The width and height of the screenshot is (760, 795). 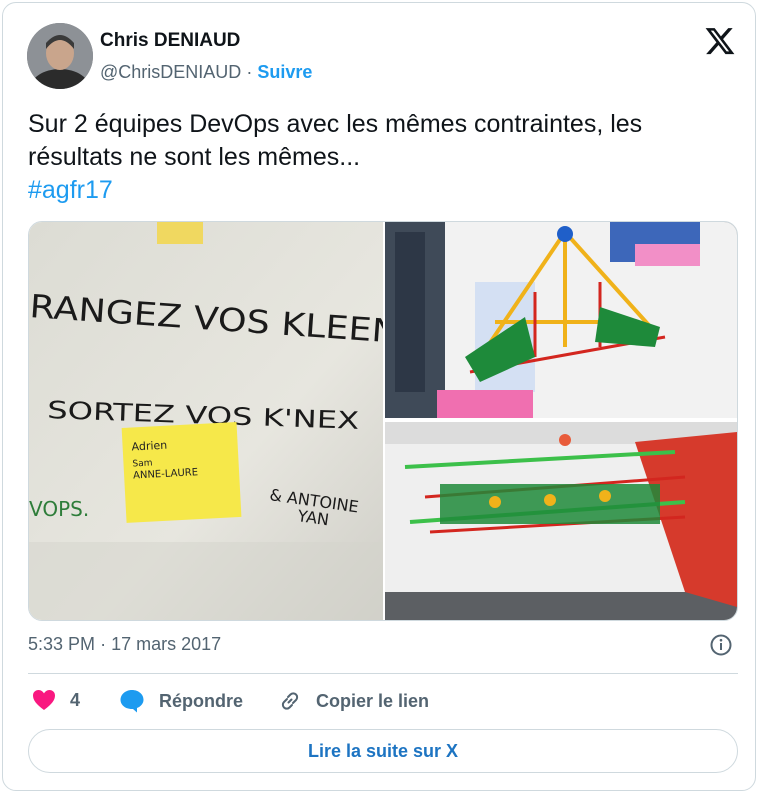 I want to click on copy-link-button: Copier le lien, so click(x=353, y=701).